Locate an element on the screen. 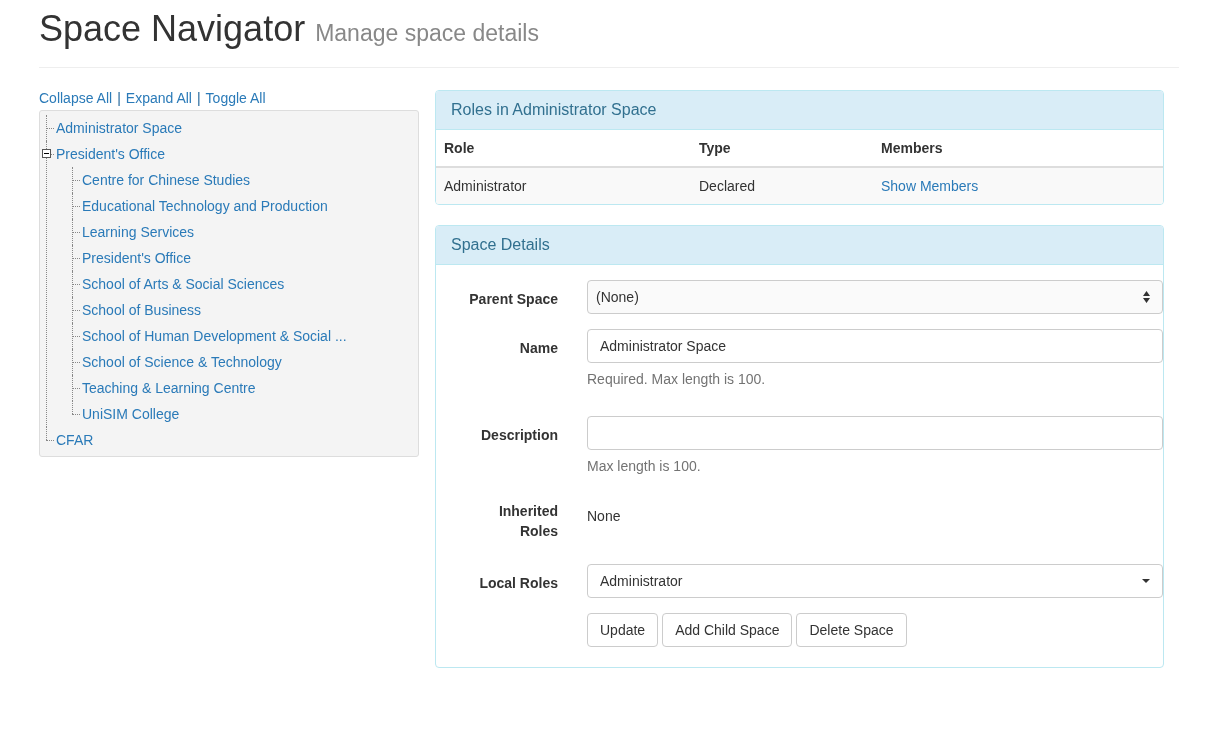 This screenshot has width=1206, height=733. action-button: Add Child Space is located at coordinates (727, 630).